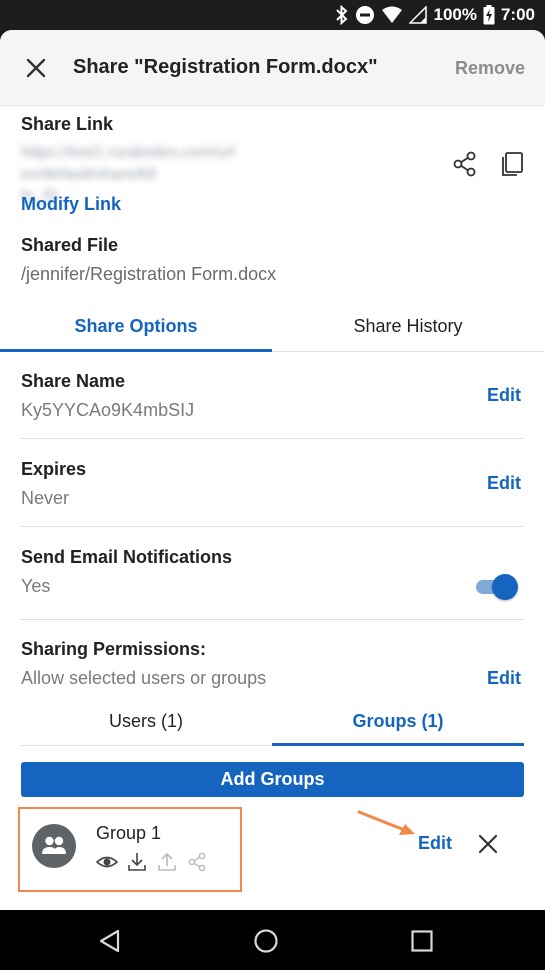  What do you see at coordinates (517, 14) in the screenshot?
I see `clock: 7:00` at bounding box center [517, 14].